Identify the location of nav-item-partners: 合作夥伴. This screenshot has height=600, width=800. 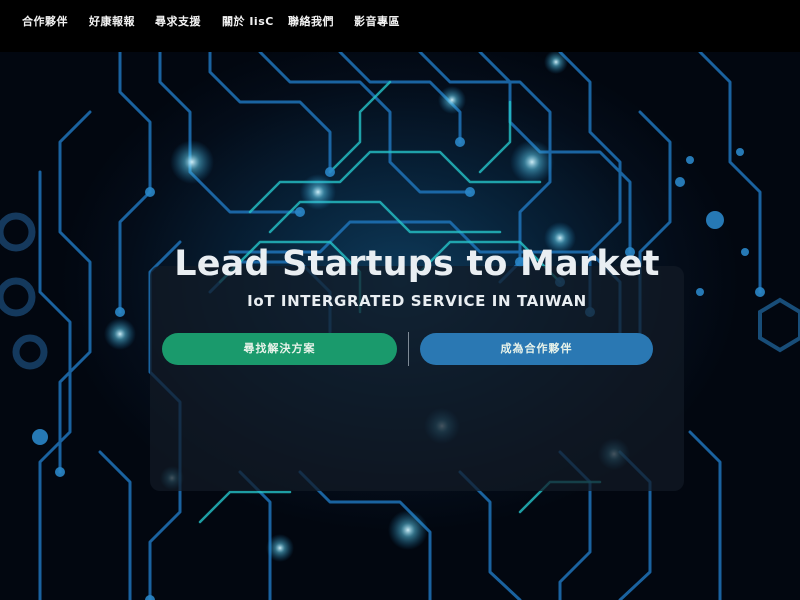
(45, 22).